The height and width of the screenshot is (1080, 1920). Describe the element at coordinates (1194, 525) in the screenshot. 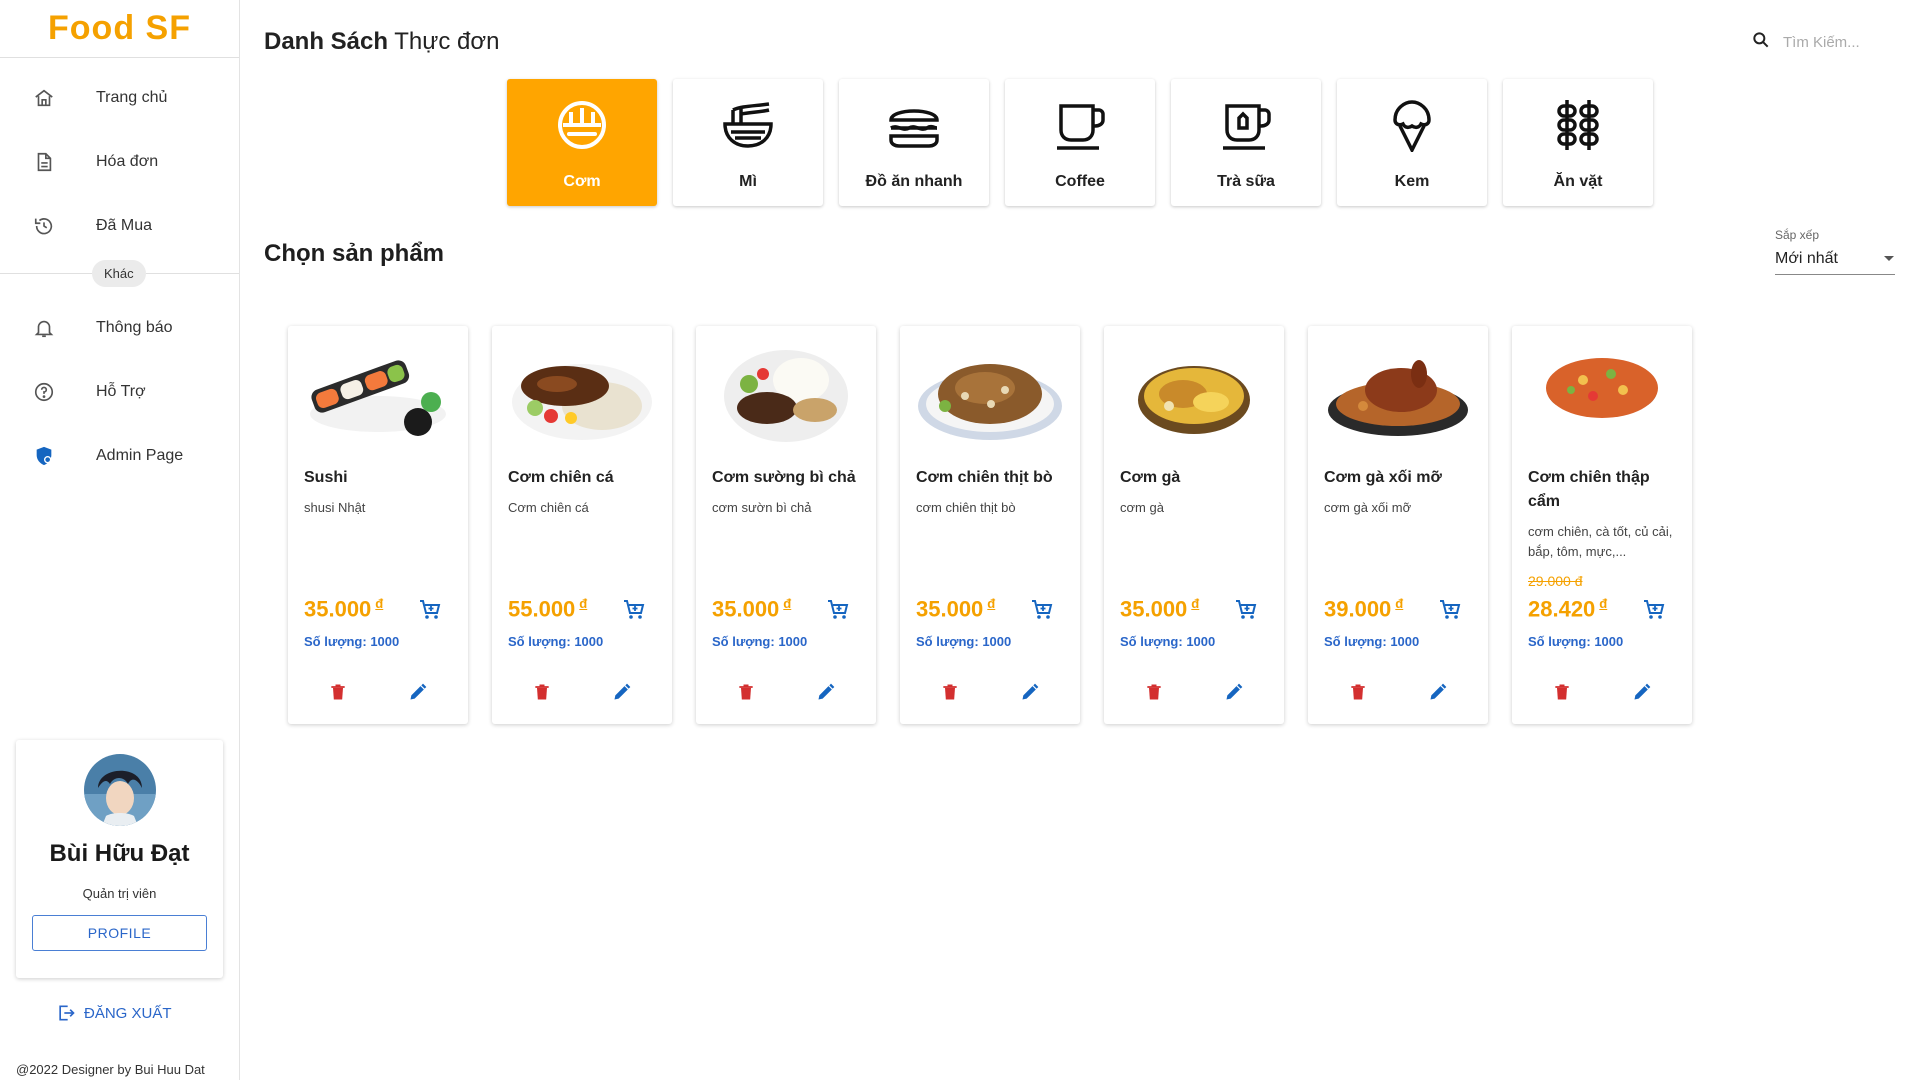

I see `product-card: Cơm gà cơm gà 35.000 đ Số lượng: 1000` at that location.